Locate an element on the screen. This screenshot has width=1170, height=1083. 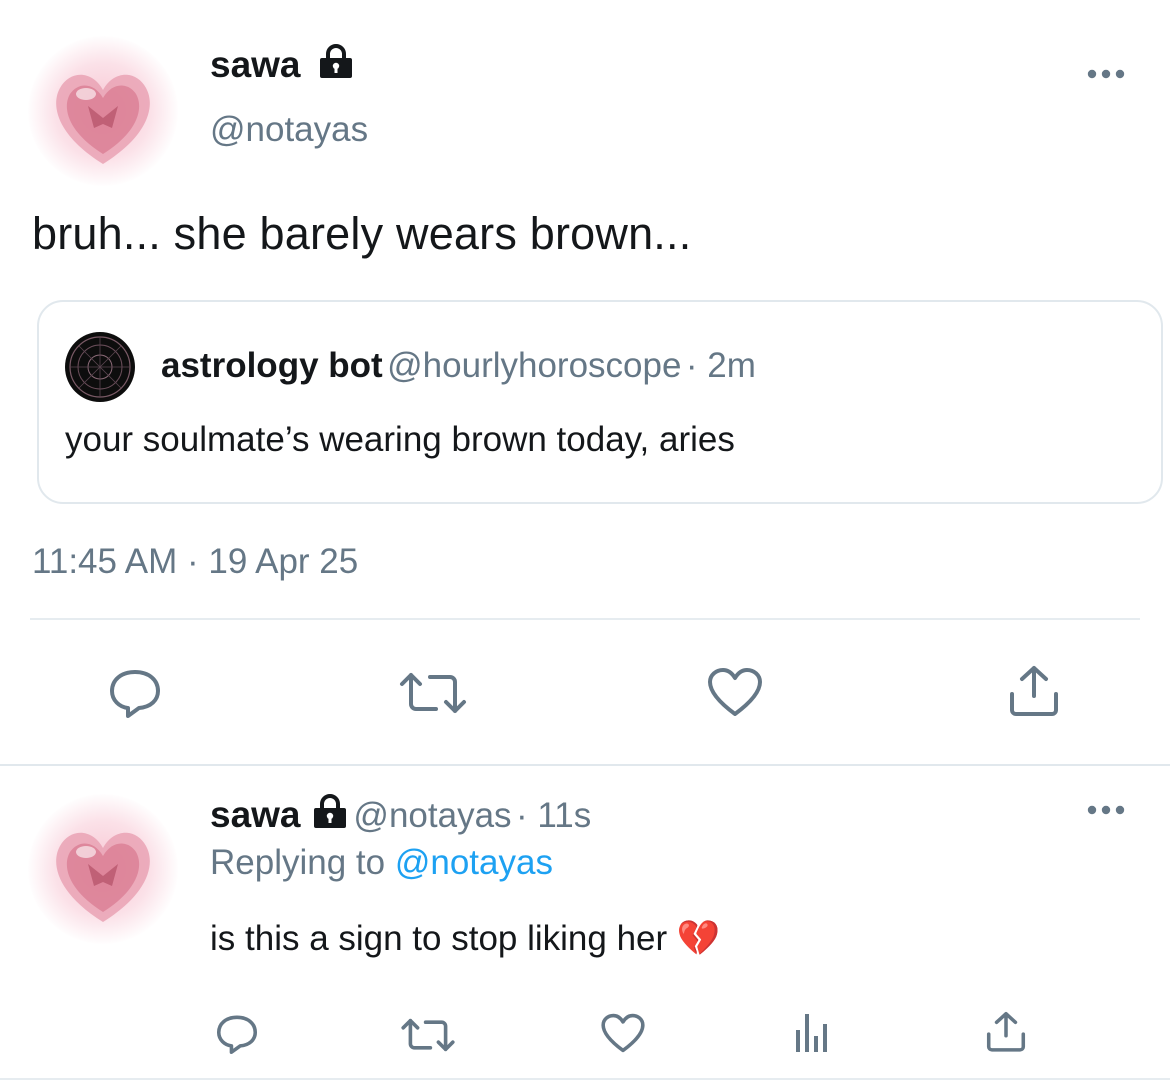
main-avatar is located at coordinates (103, 111).